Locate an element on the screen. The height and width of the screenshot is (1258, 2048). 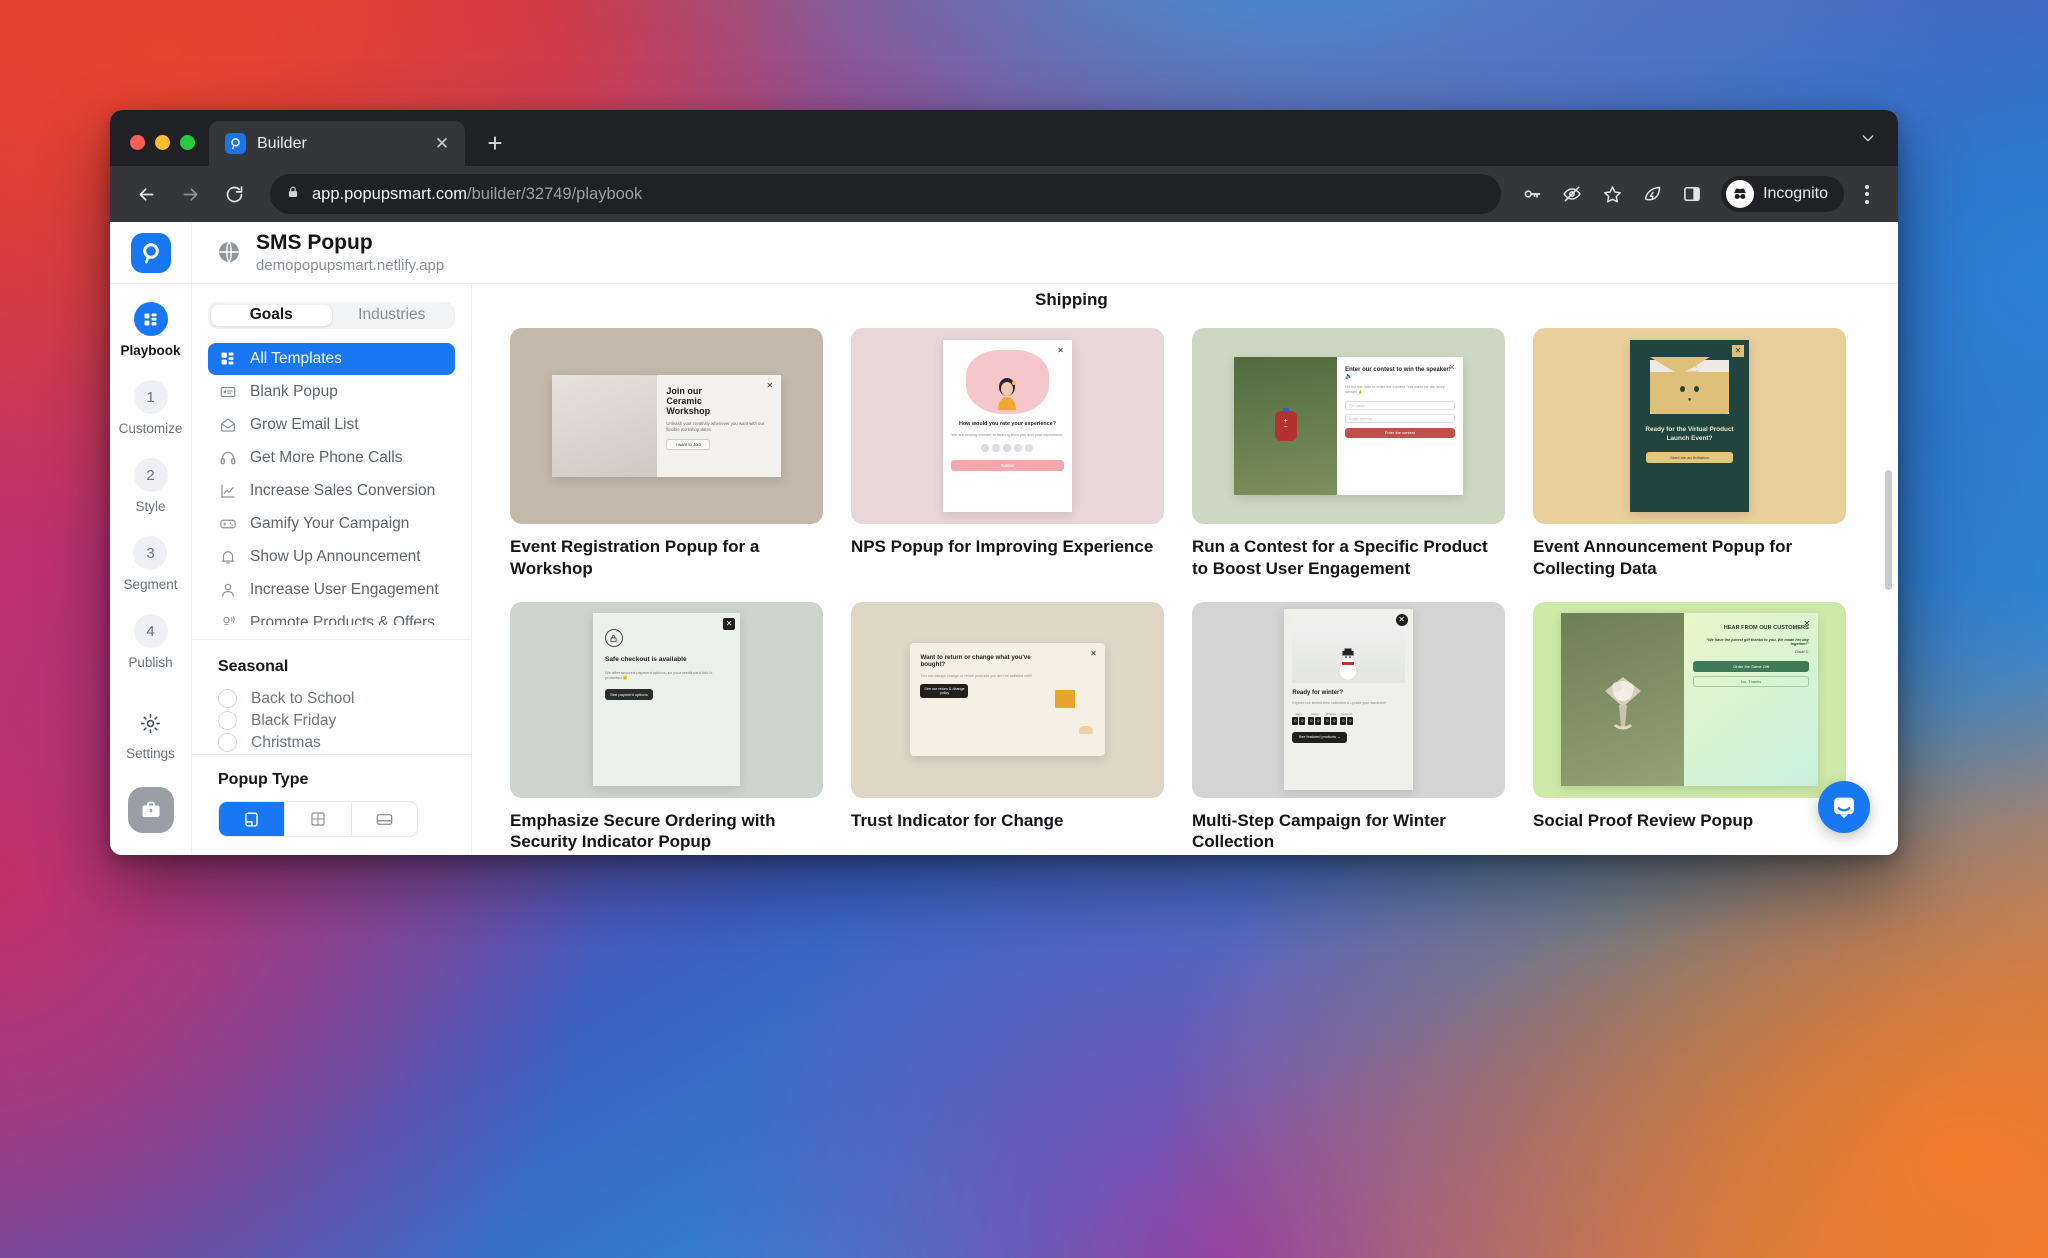
star-icon is located at coordinates (1612, 194).